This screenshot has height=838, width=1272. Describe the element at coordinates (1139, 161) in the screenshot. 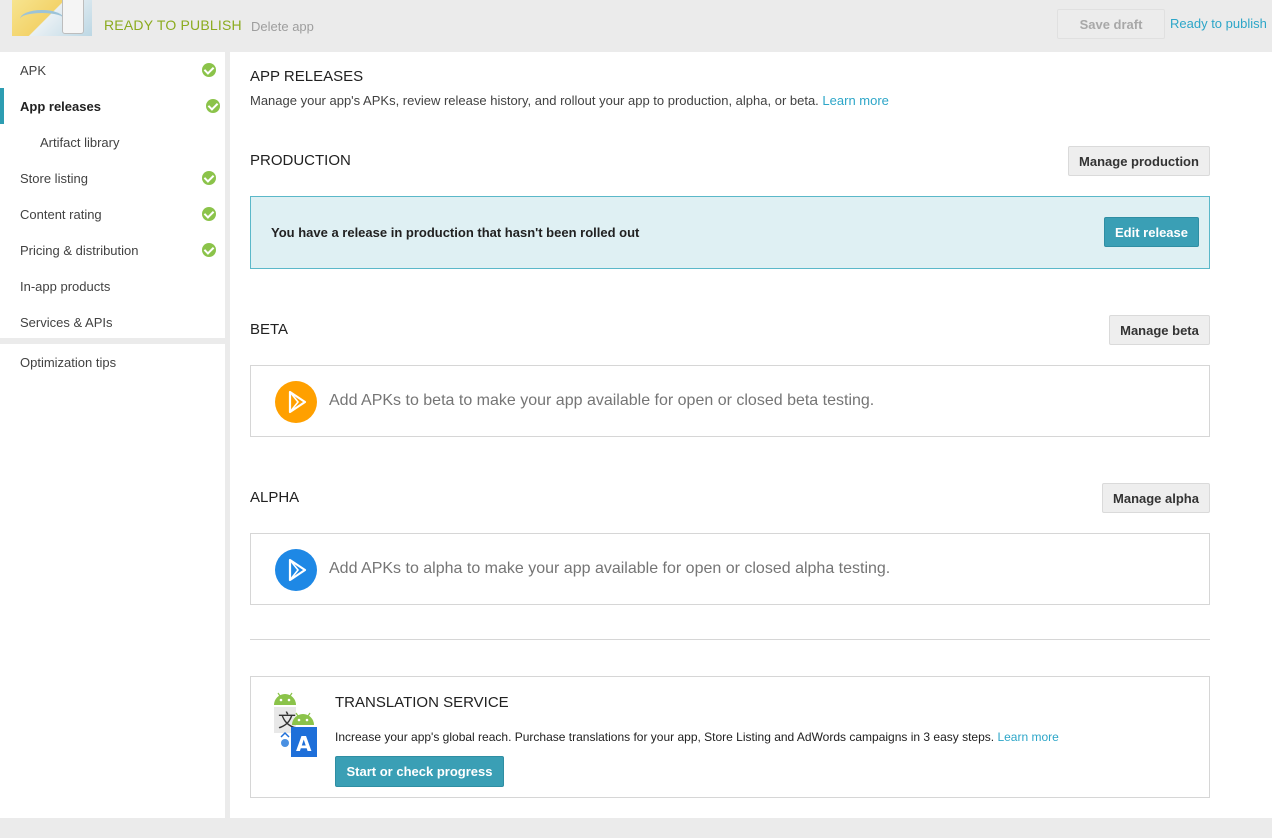

I see `manage-production-button: Manage production` at that location.